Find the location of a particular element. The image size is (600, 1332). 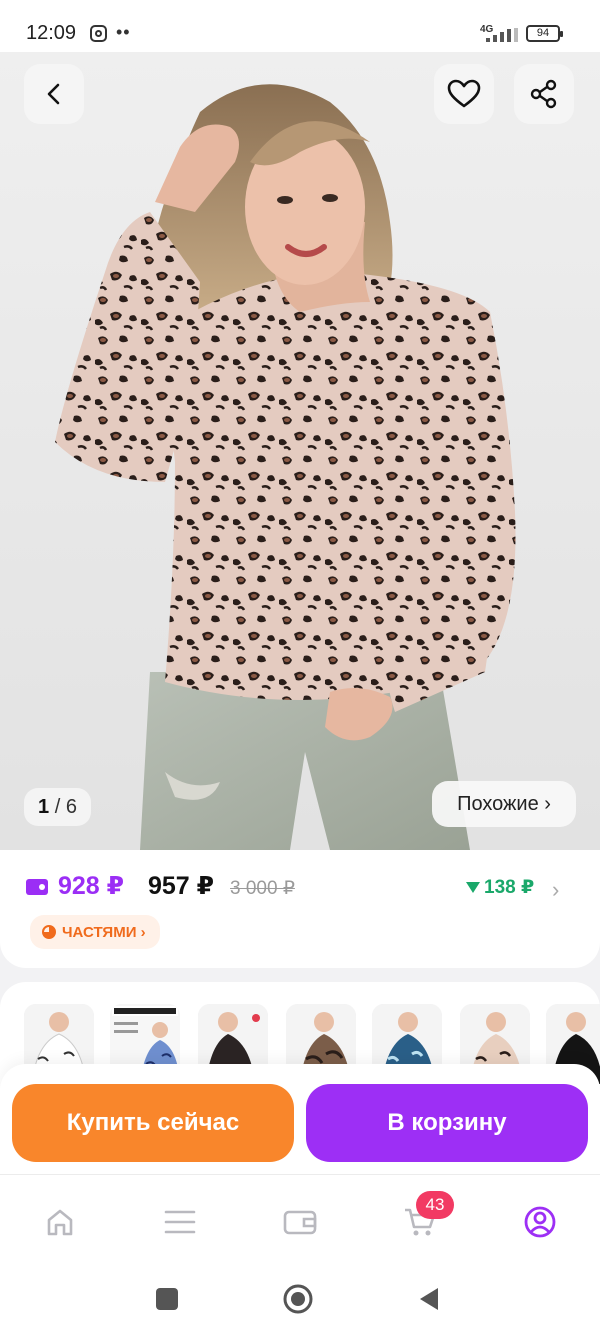

bottom-navigation: 43 is located at coordinates (300, 1220).